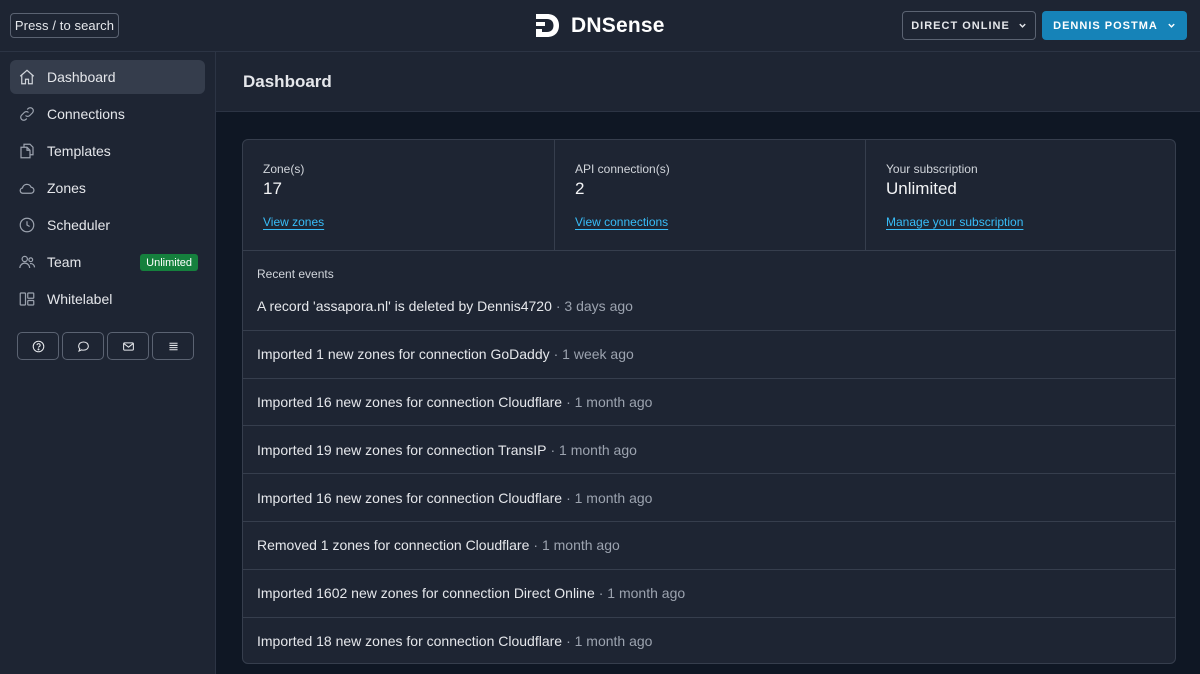 The height and width of the screenshot is (674, 1200). I want to click on sidebar-item-scheduler: Scheduler, so click(107, 225).